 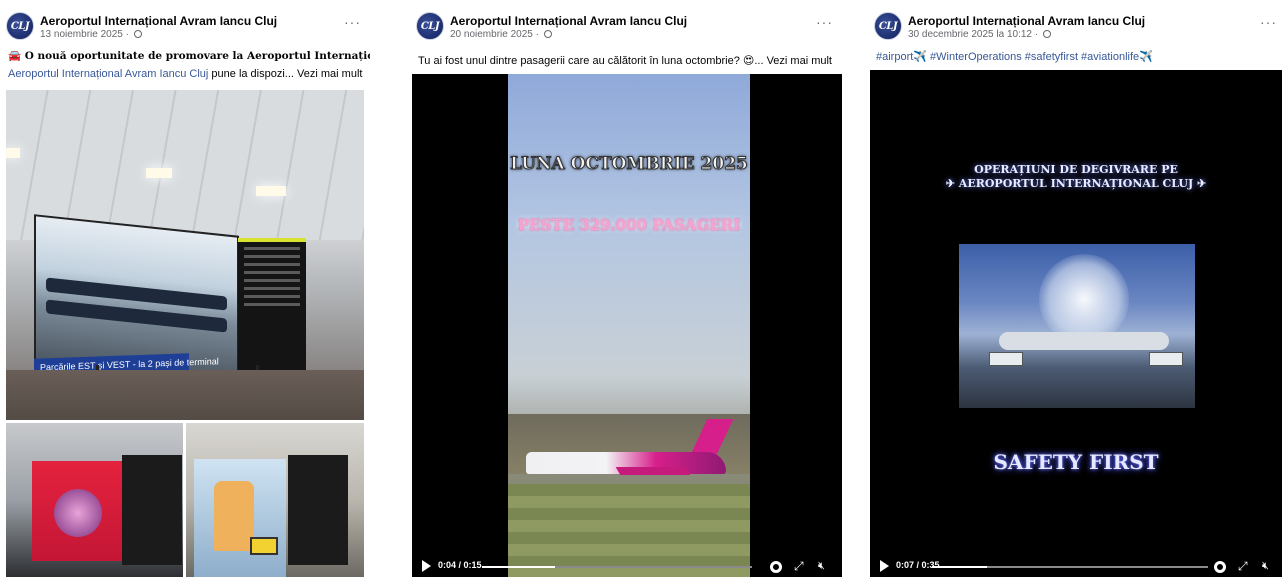 I want to click on deicing-photo, so click(x=1077, y=326).